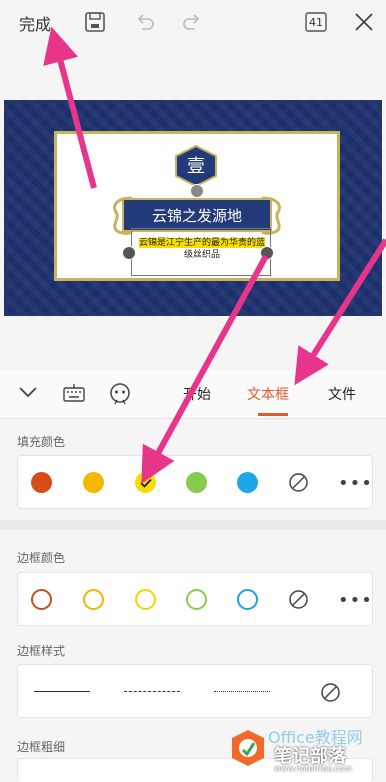 Image resolution: width=386 pixels, height=782 pixels. I want to click on arrow-to-textbox-tab, so click(340, 312).